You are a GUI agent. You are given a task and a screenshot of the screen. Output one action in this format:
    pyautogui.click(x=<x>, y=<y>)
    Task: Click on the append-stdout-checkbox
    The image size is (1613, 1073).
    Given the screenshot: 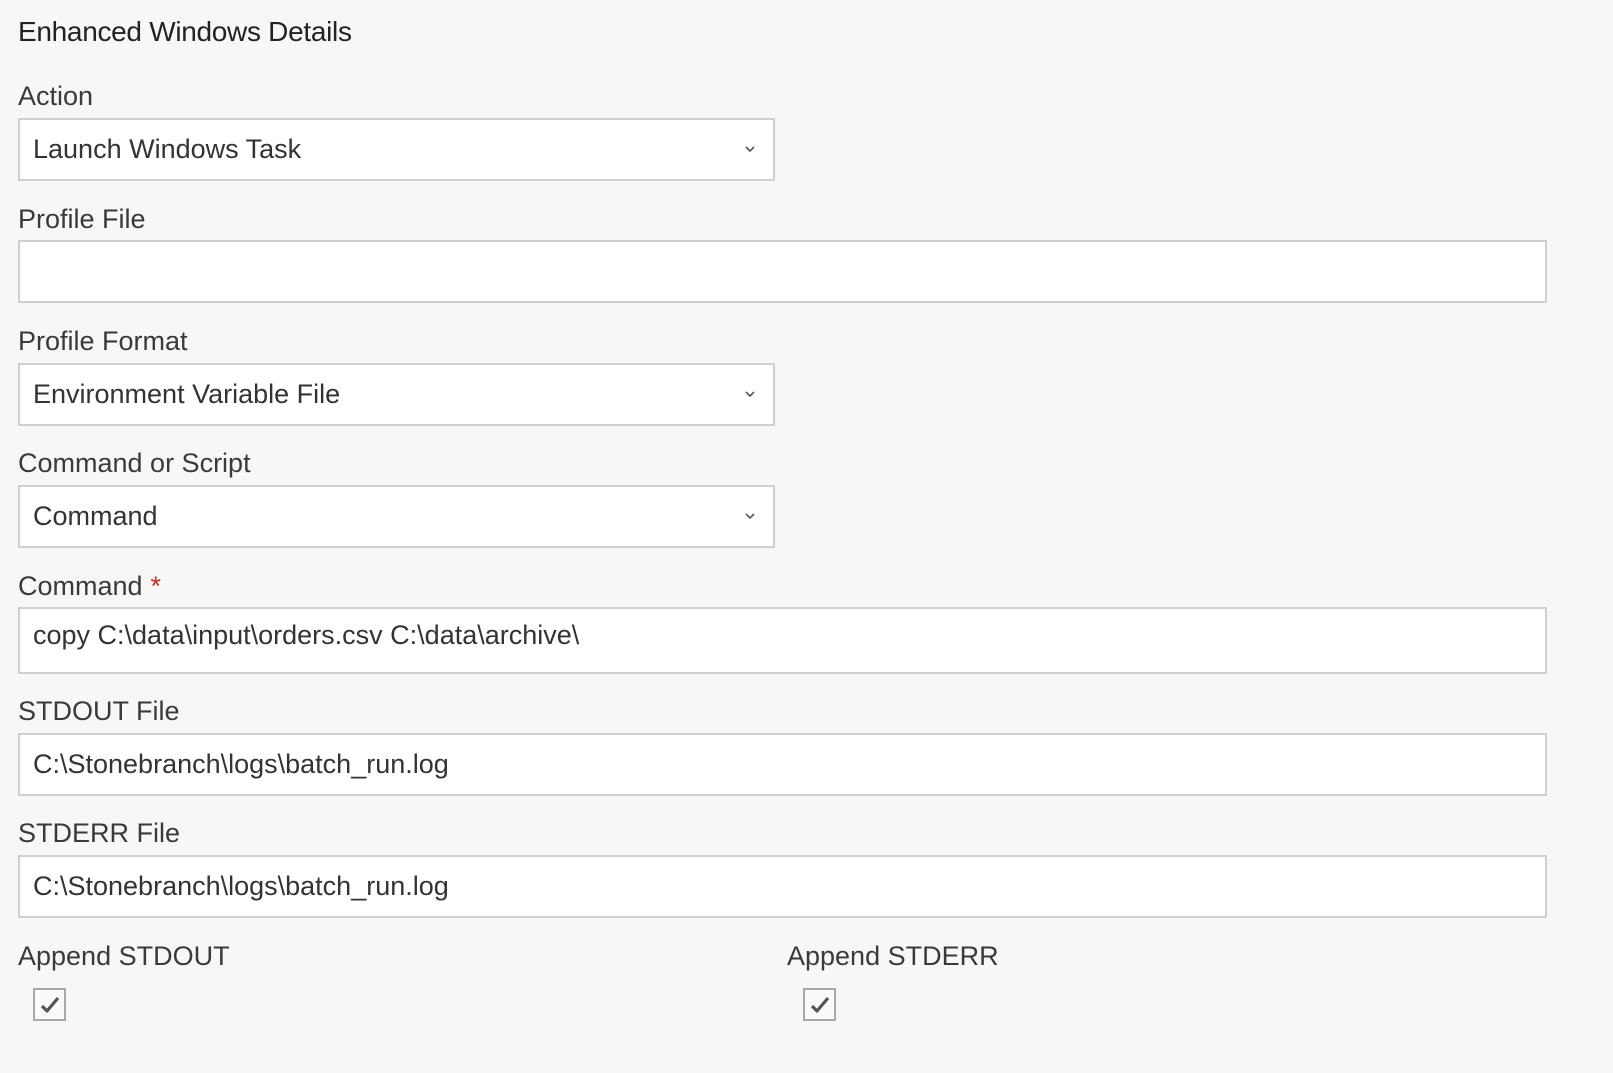 What is the action you would take?
    pyautogui.click(x=49, y=1004)
    